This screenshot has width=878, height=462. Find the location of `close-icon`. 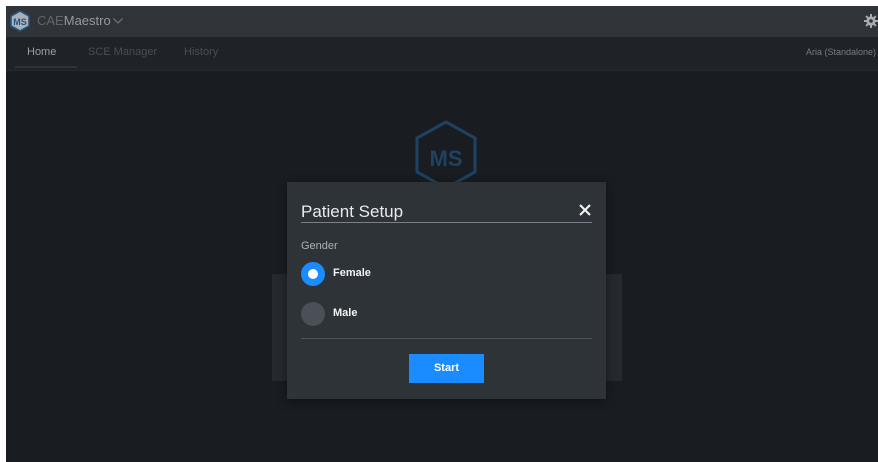

close-icon is located at coordinates (585, 210).